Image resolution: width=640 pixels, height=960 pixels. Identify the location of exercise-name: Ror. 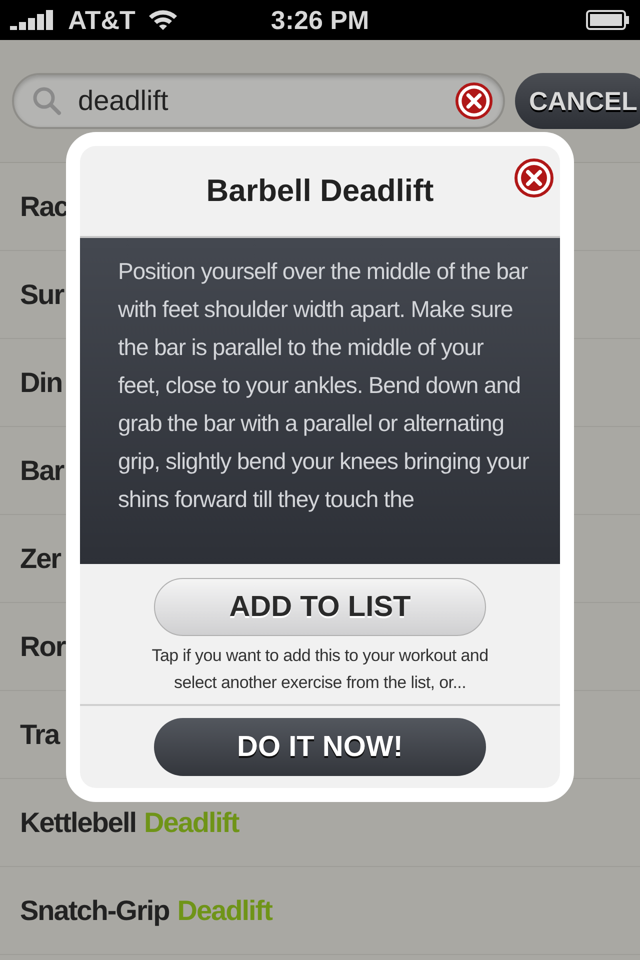
(43, 646).